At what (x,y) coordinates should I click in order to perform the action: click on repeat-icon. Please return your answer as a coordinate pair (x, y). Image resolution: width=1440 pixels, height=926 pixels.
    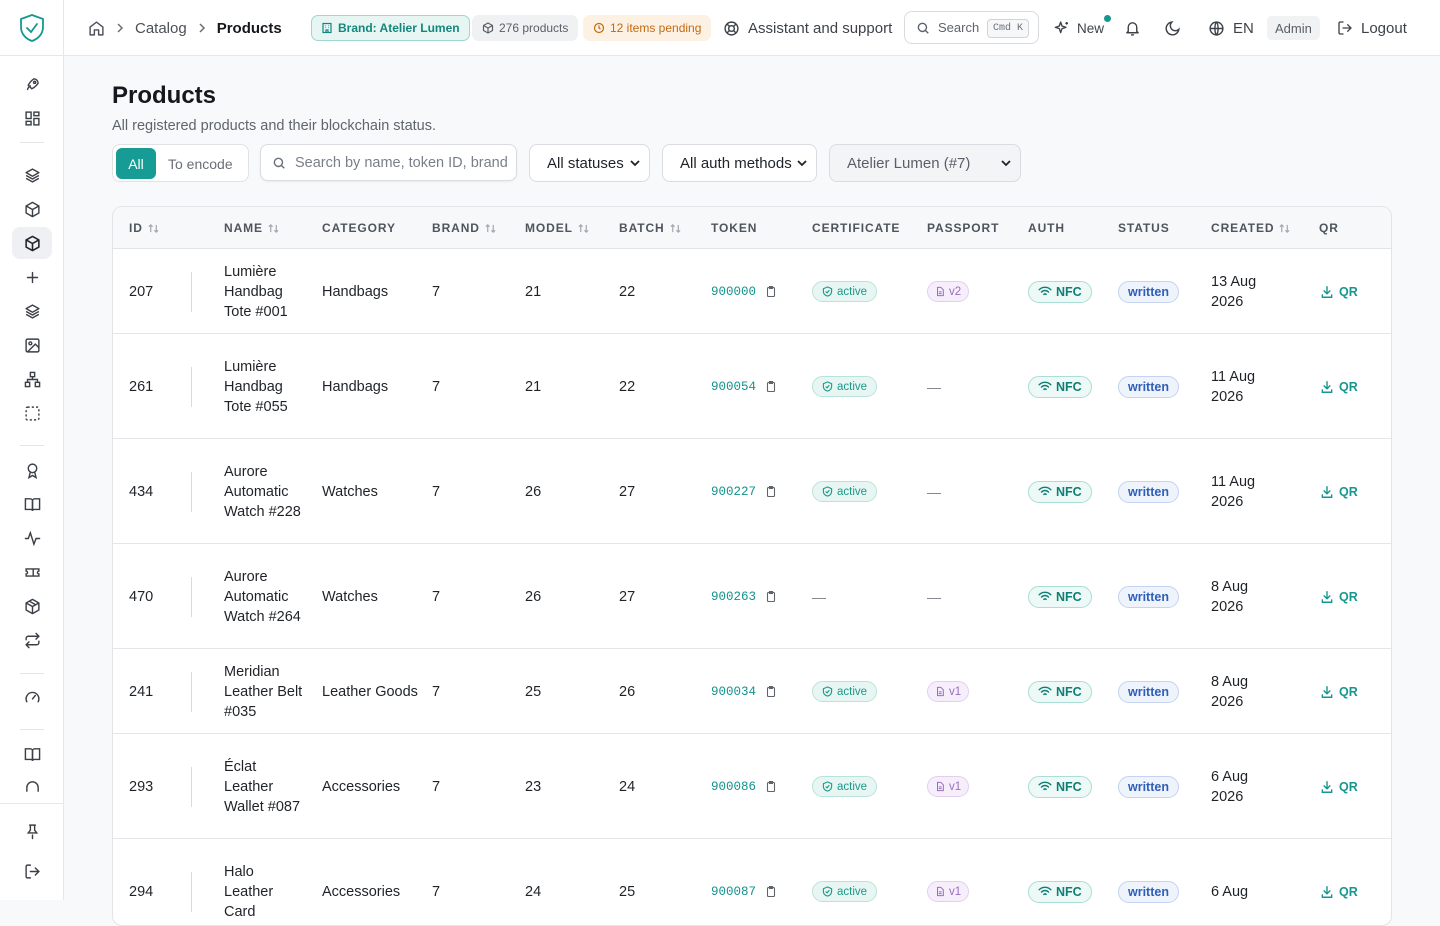
    Looking at the image, I should click on (32, 640).